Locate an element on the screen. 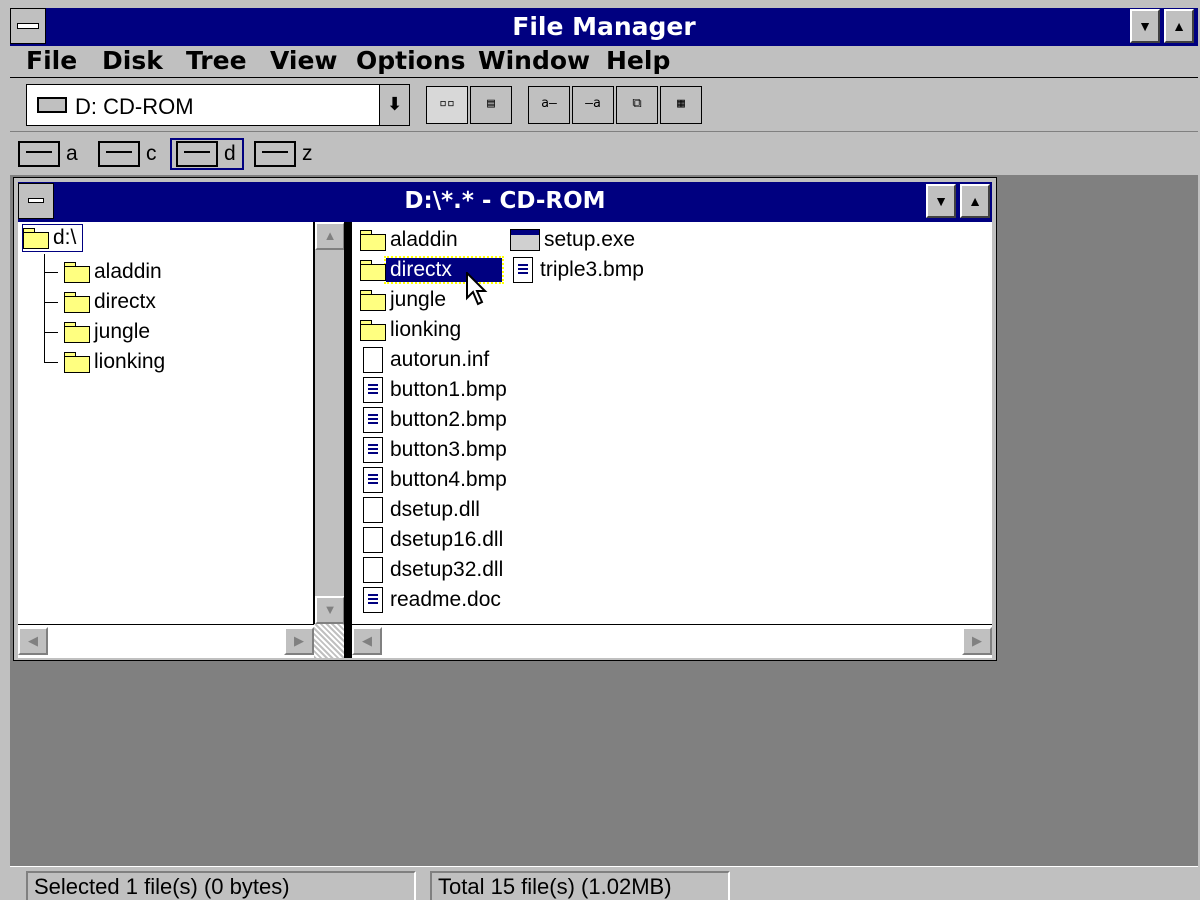  drive-d: d is located at coordinates (207, 154).